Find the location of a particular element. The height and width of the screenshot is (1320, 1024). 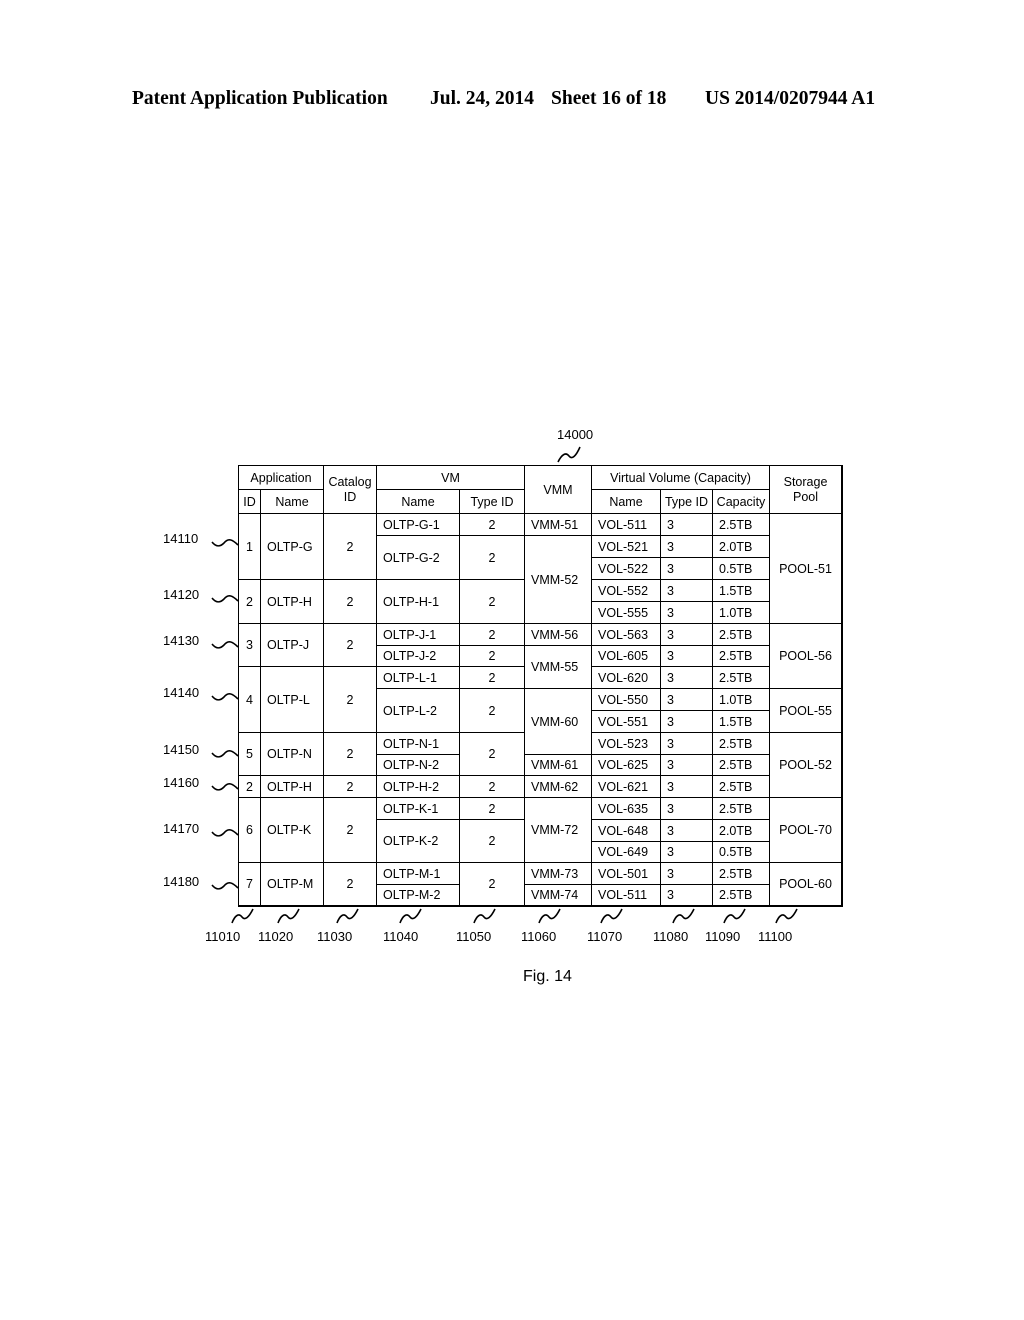

vm-name-cell: OLTP-K-1 is located at coordinates (418, 808).